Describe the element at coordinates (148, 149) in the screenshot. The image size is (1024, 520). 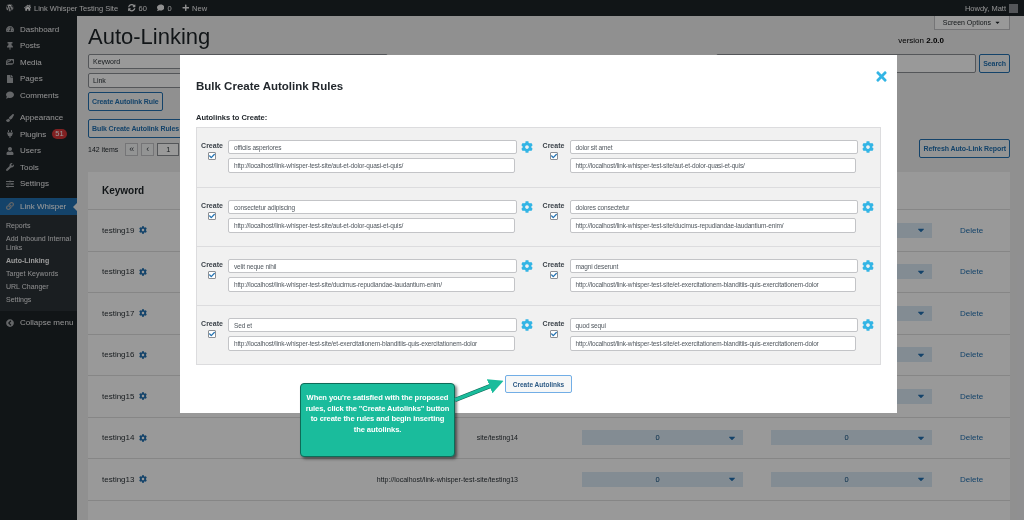
I see `prev-page-button: ‹` at that location.